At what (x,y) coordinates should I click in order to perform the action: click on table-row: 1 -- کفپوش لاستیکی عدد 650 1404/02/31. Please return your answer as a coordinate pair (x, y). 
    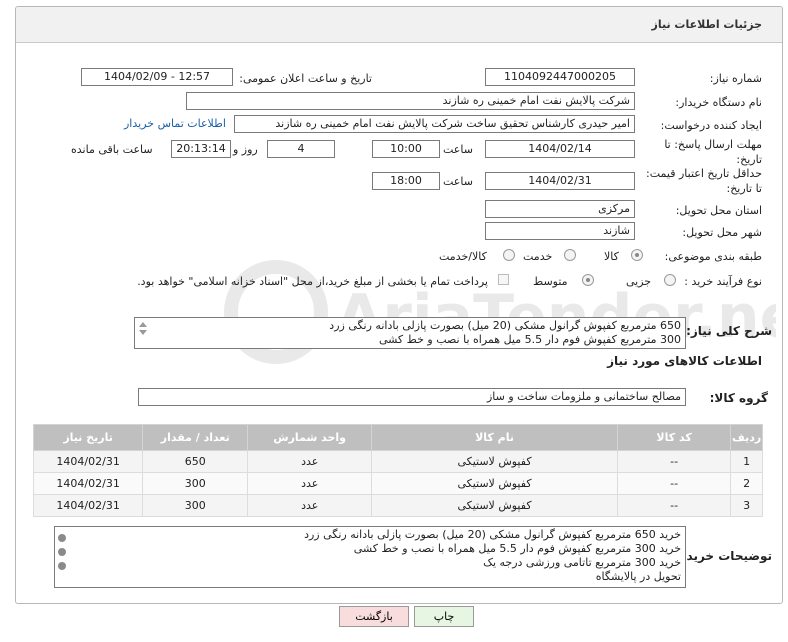
    Looking at the image, I should click on (397, 461).